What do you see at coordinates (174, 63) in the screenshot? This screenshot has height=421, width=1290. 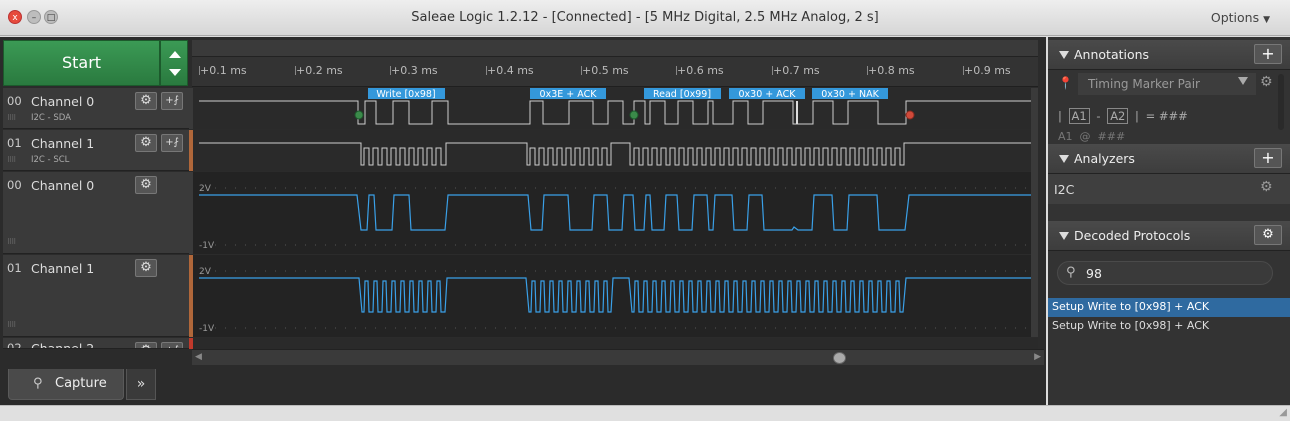 I see `start-options-button` at bounding box center [174, 63].